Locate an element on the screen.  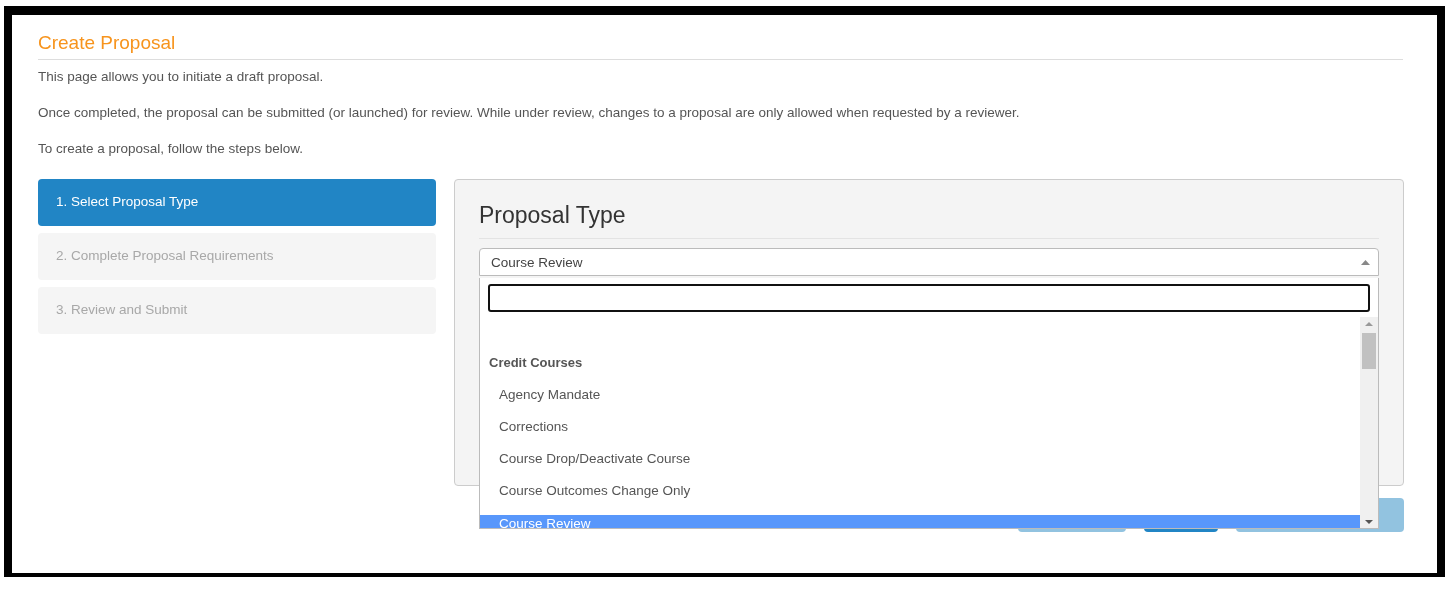
select-value: Course Review is located at coordinates (537, 262).